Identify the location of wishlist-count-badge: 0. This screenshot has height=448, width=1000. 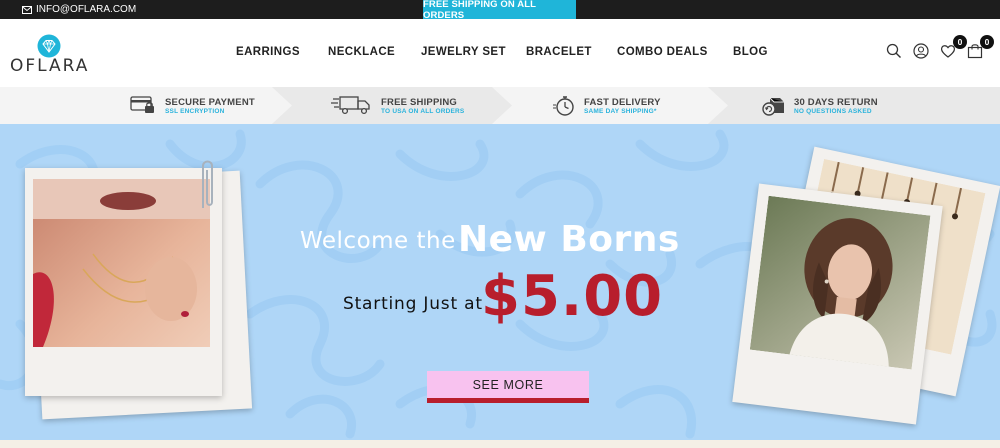
(960, 42).